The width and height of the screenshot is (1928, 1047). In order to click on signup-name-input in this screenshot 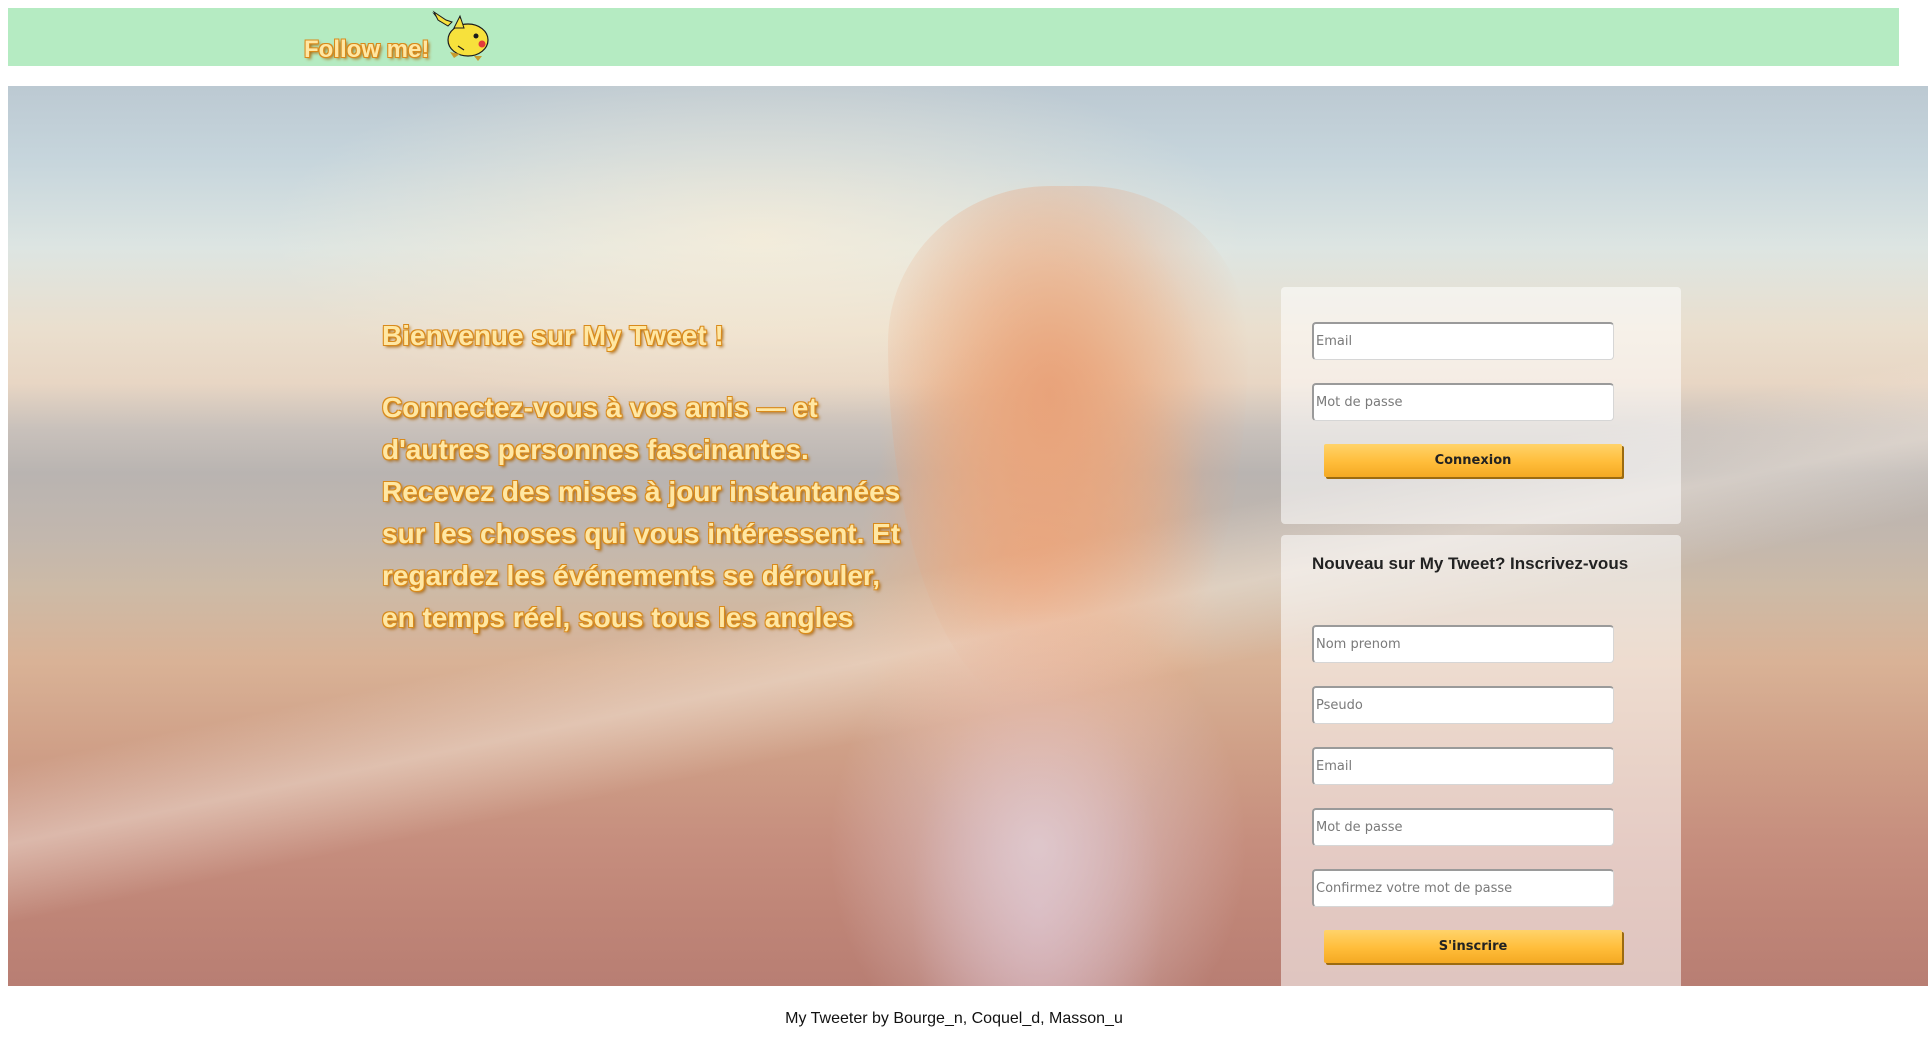, I will do `click(1463, 644)`.